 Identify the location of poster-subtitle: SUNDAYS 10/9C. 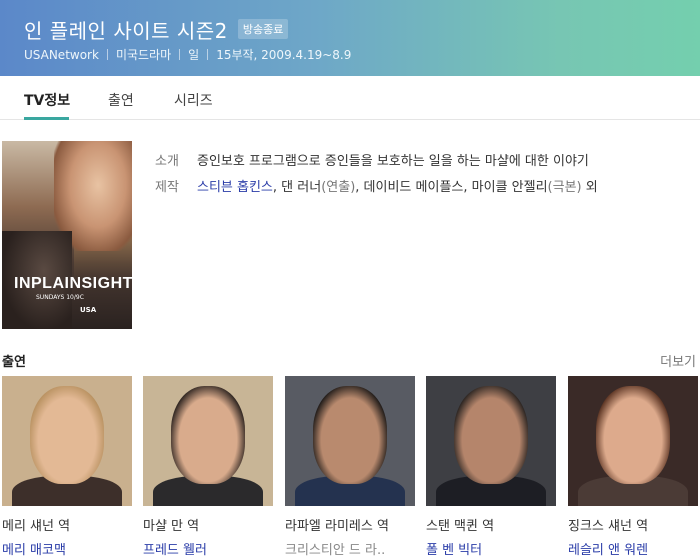
(60, 297).